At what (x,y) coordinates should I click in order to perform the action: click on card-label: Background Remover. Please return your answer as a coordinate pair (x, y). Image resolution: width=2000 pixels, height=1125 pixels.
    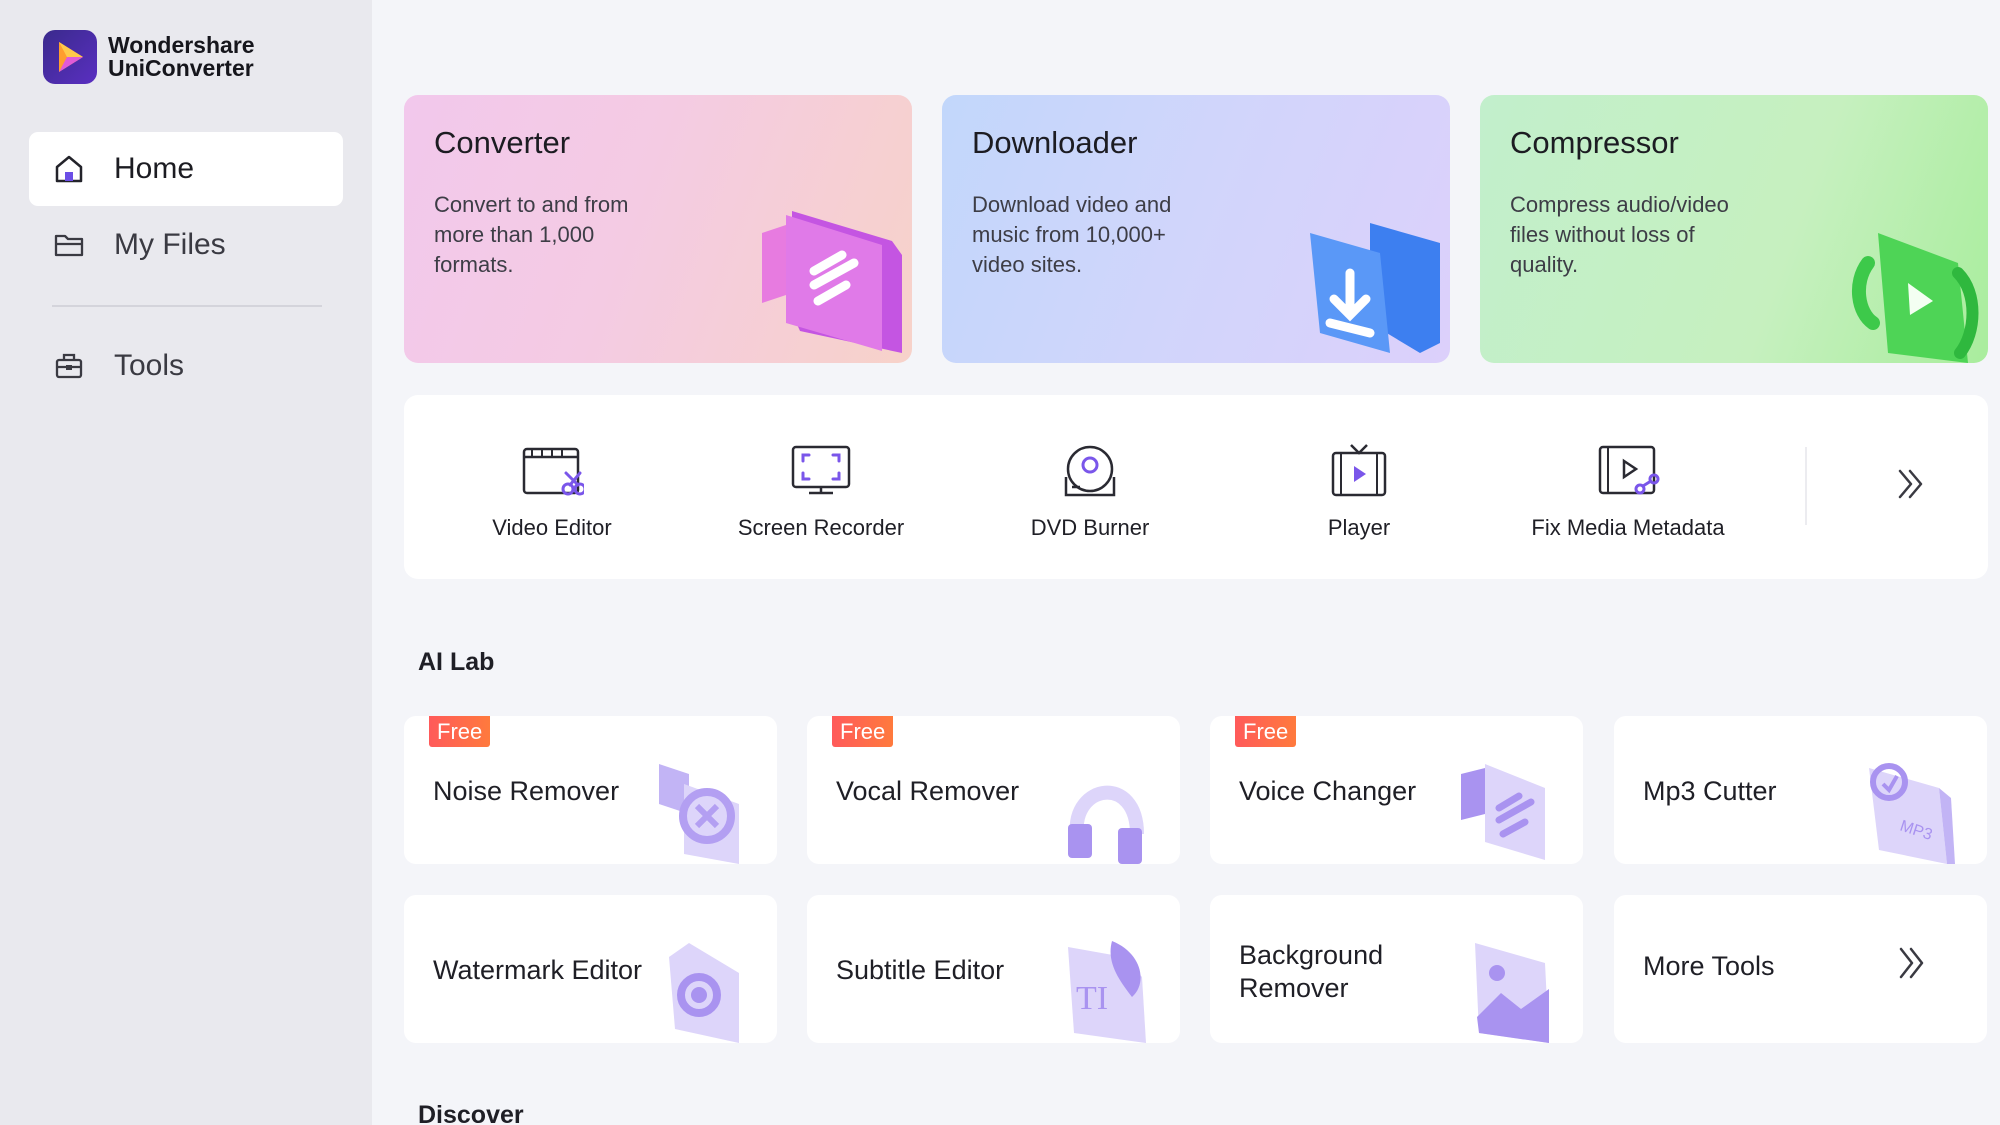
    Looking at the image, I should click on (1311, 971).